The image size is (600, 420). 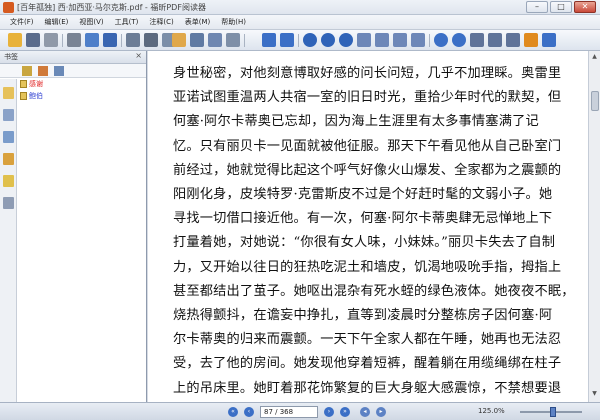 I want to click on text-line: 上的吊床里。她盯着那花饰繁复的巨大身躯大感震惊，不禁想要退, so click(x=367, y=388).